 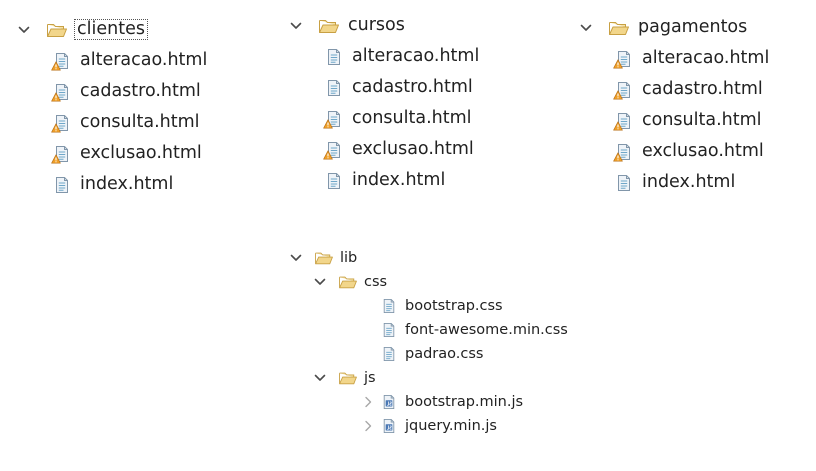 I want to click on file-label: bootstrap.css, so click(x=454, y=305).